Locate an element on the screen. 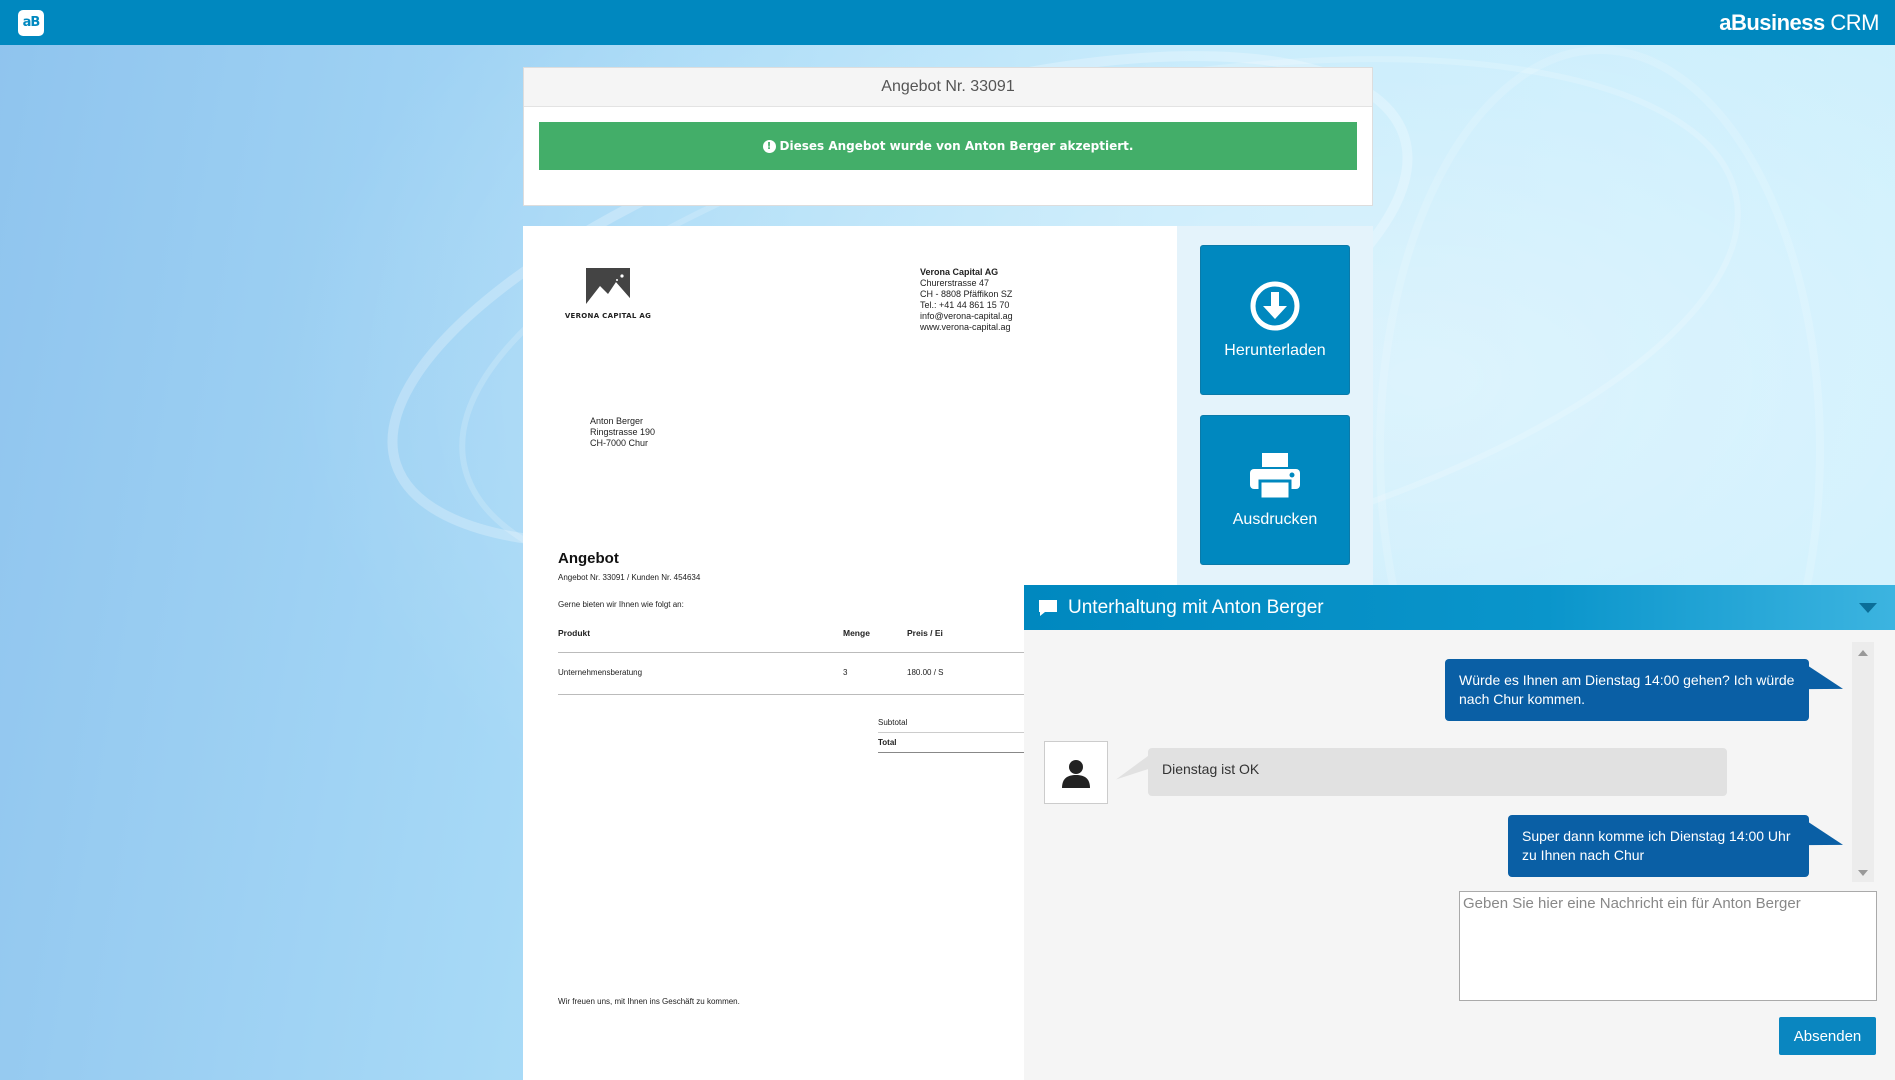 This screenshot has height=1080, width=1895. chat-message-incoming: Dienstag ist OK is located at coordinates (1437, 772).